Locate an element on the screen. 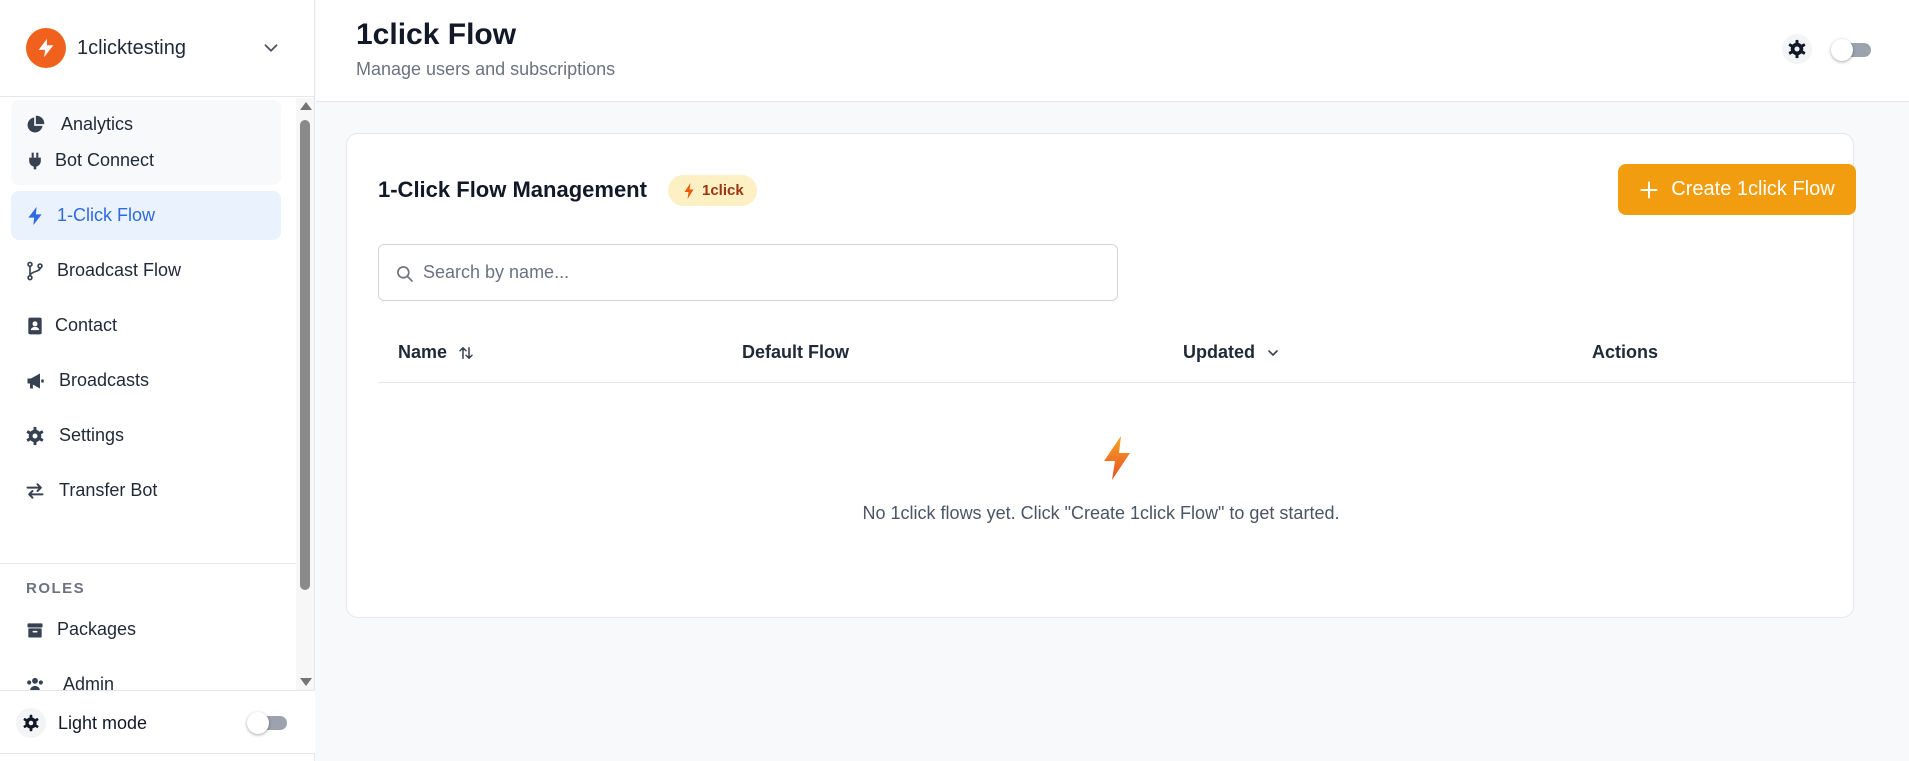 This screenshot has height=761, width=1909. theme-toggle is located at coordinates (1851, 50).